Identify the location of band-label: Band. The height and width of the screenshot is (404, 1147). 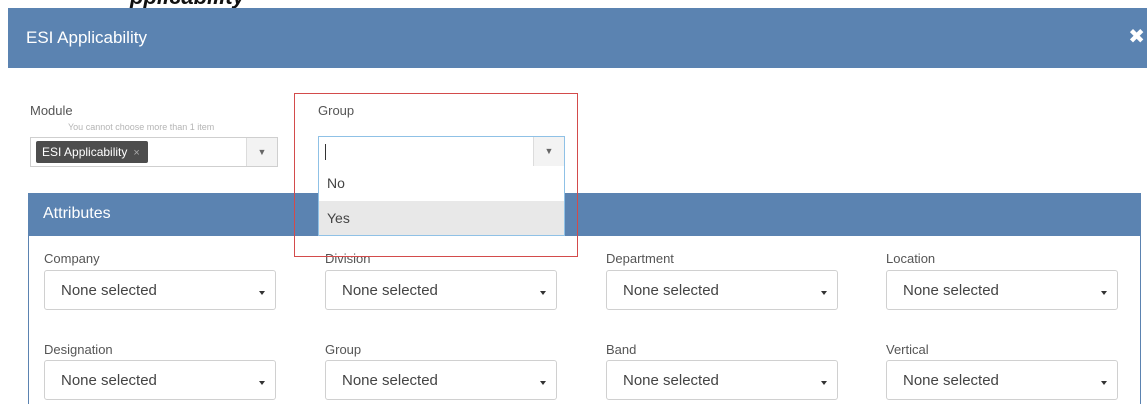
(621, 349).